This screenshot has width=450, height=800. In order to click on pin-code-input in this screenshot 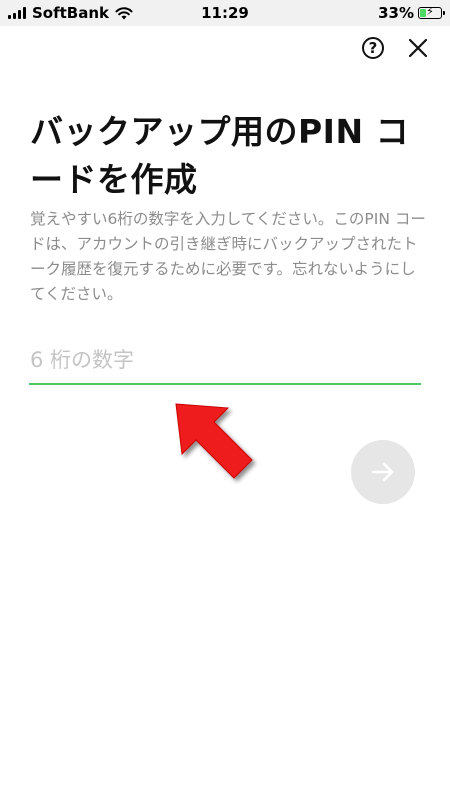, I will do `click(225, 360)`.